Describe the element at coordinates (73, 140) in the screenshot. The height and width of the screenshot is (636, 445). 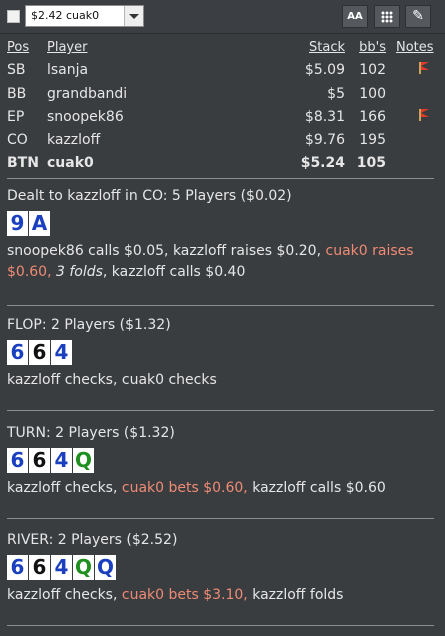
I see `row-player: kazzloff` at that location.